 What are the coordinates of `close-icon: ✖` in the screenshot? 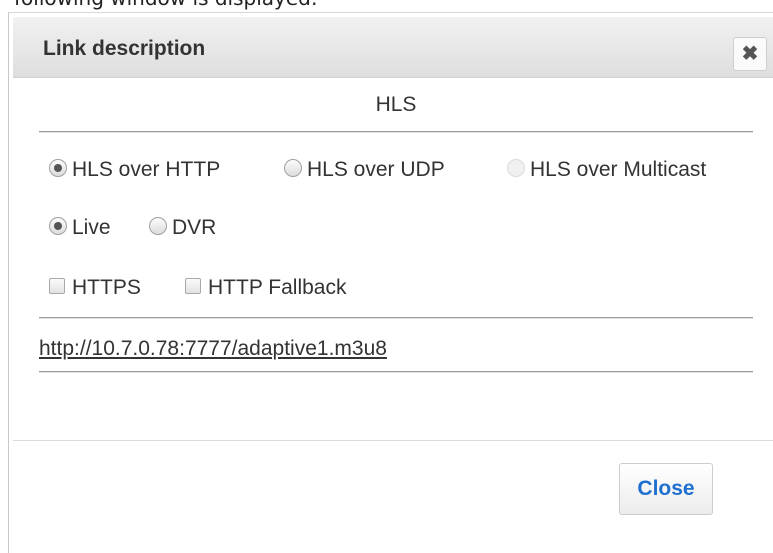 It's located at (750, 54).